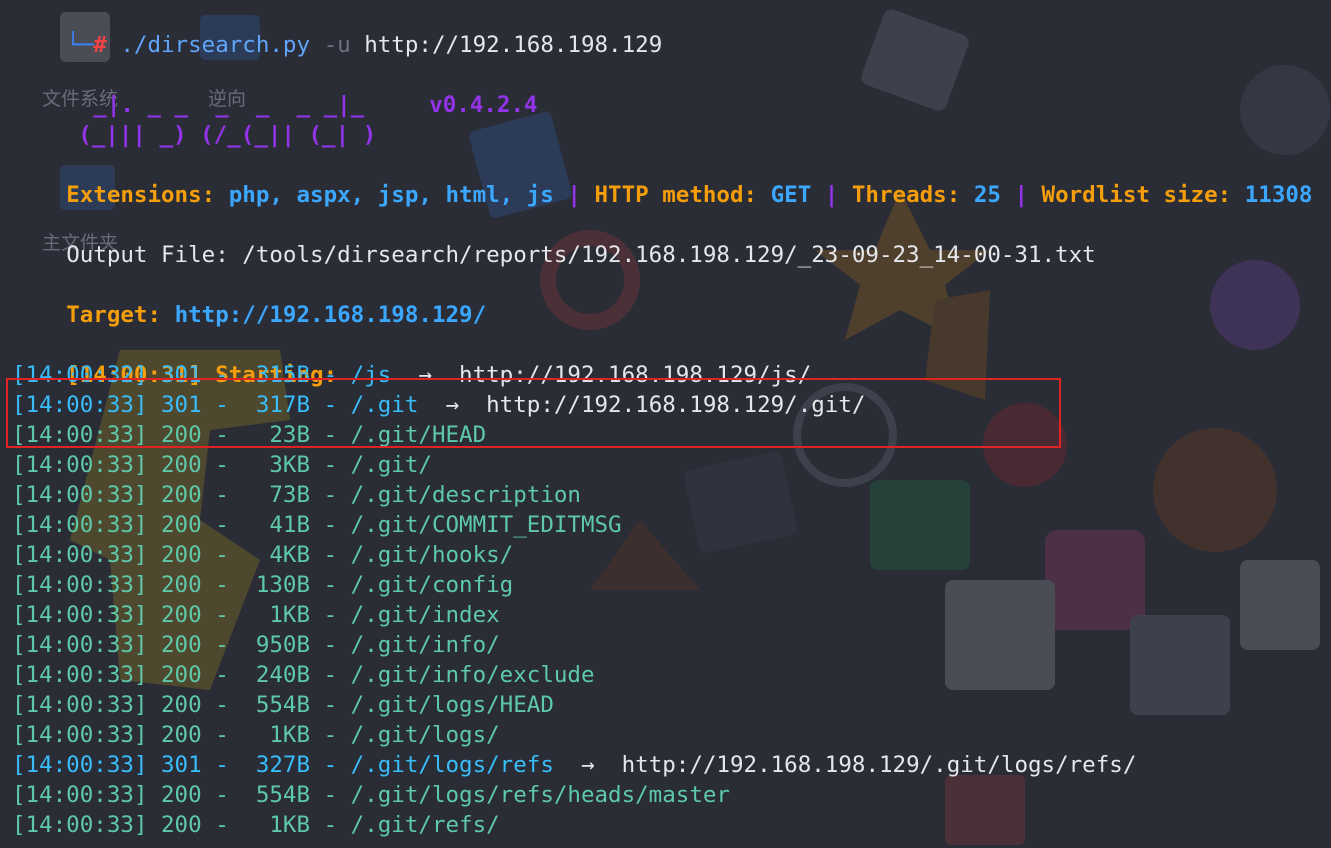  I want to click on result-path: - /.git/refs/, so click(405, 825).